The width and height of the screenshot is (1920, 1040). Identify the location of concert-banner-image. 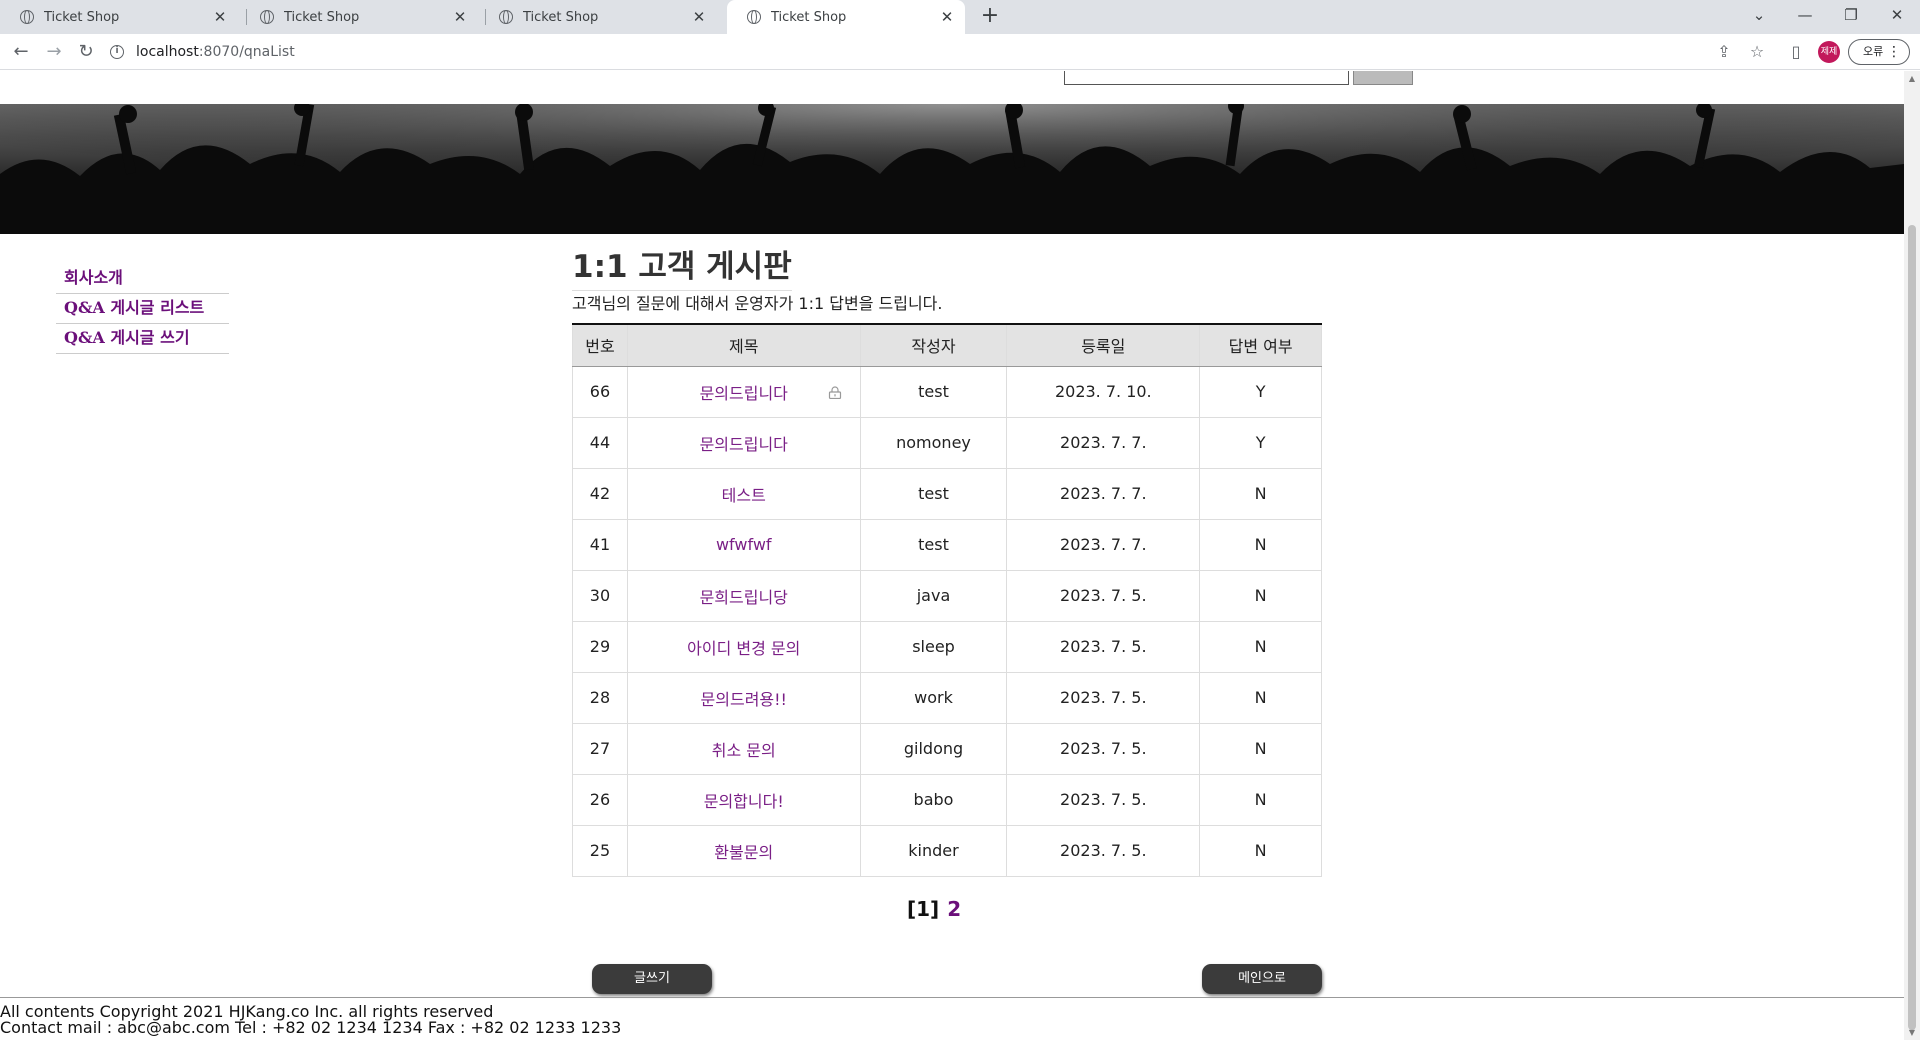
(952, 169).